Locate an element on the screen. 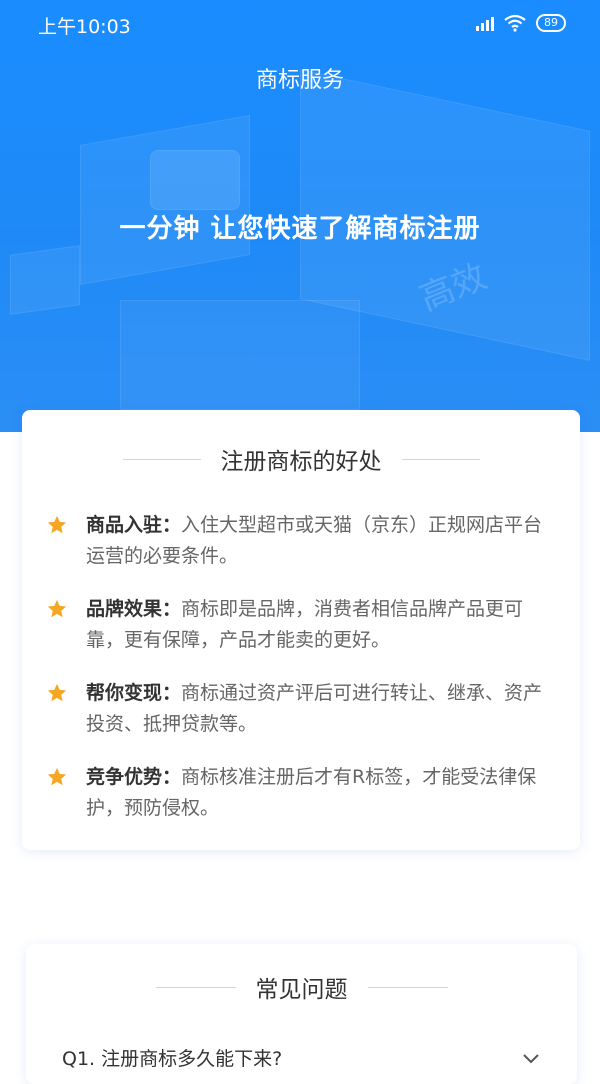 The height and width of the screenshot is (1084, 600). benefit-item: 帮你变现：商标通过资产评后可进行转让、继承、资产投资、抵押贷款等。 is located at coordinates (302, 709).